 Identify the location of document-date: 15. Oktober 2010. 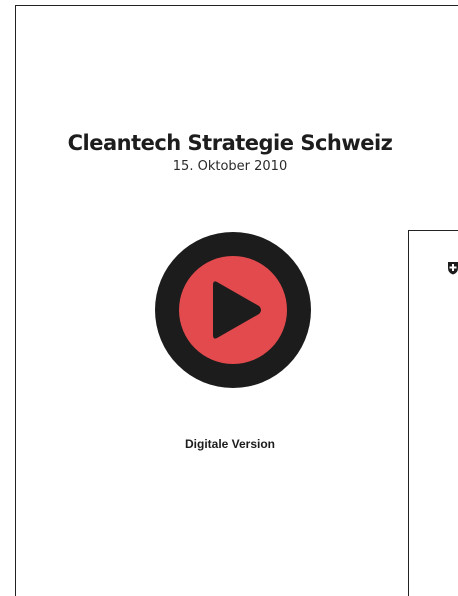
(230, 166).